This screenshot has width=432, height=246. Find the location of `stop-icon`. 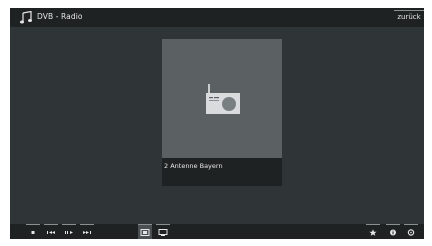

stop-icon is located at coordinates (33, 232).